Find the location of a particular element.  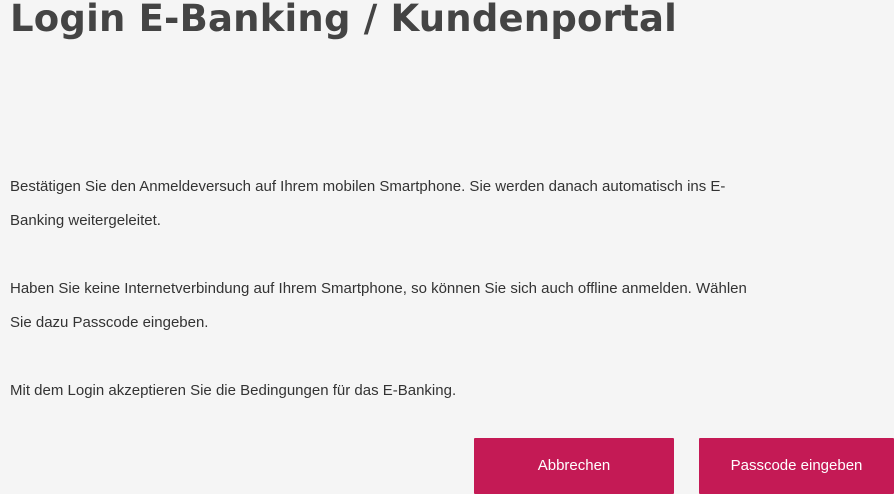

enter-passcode-button: Passcode eingeben is located at coordinates (796, 466).